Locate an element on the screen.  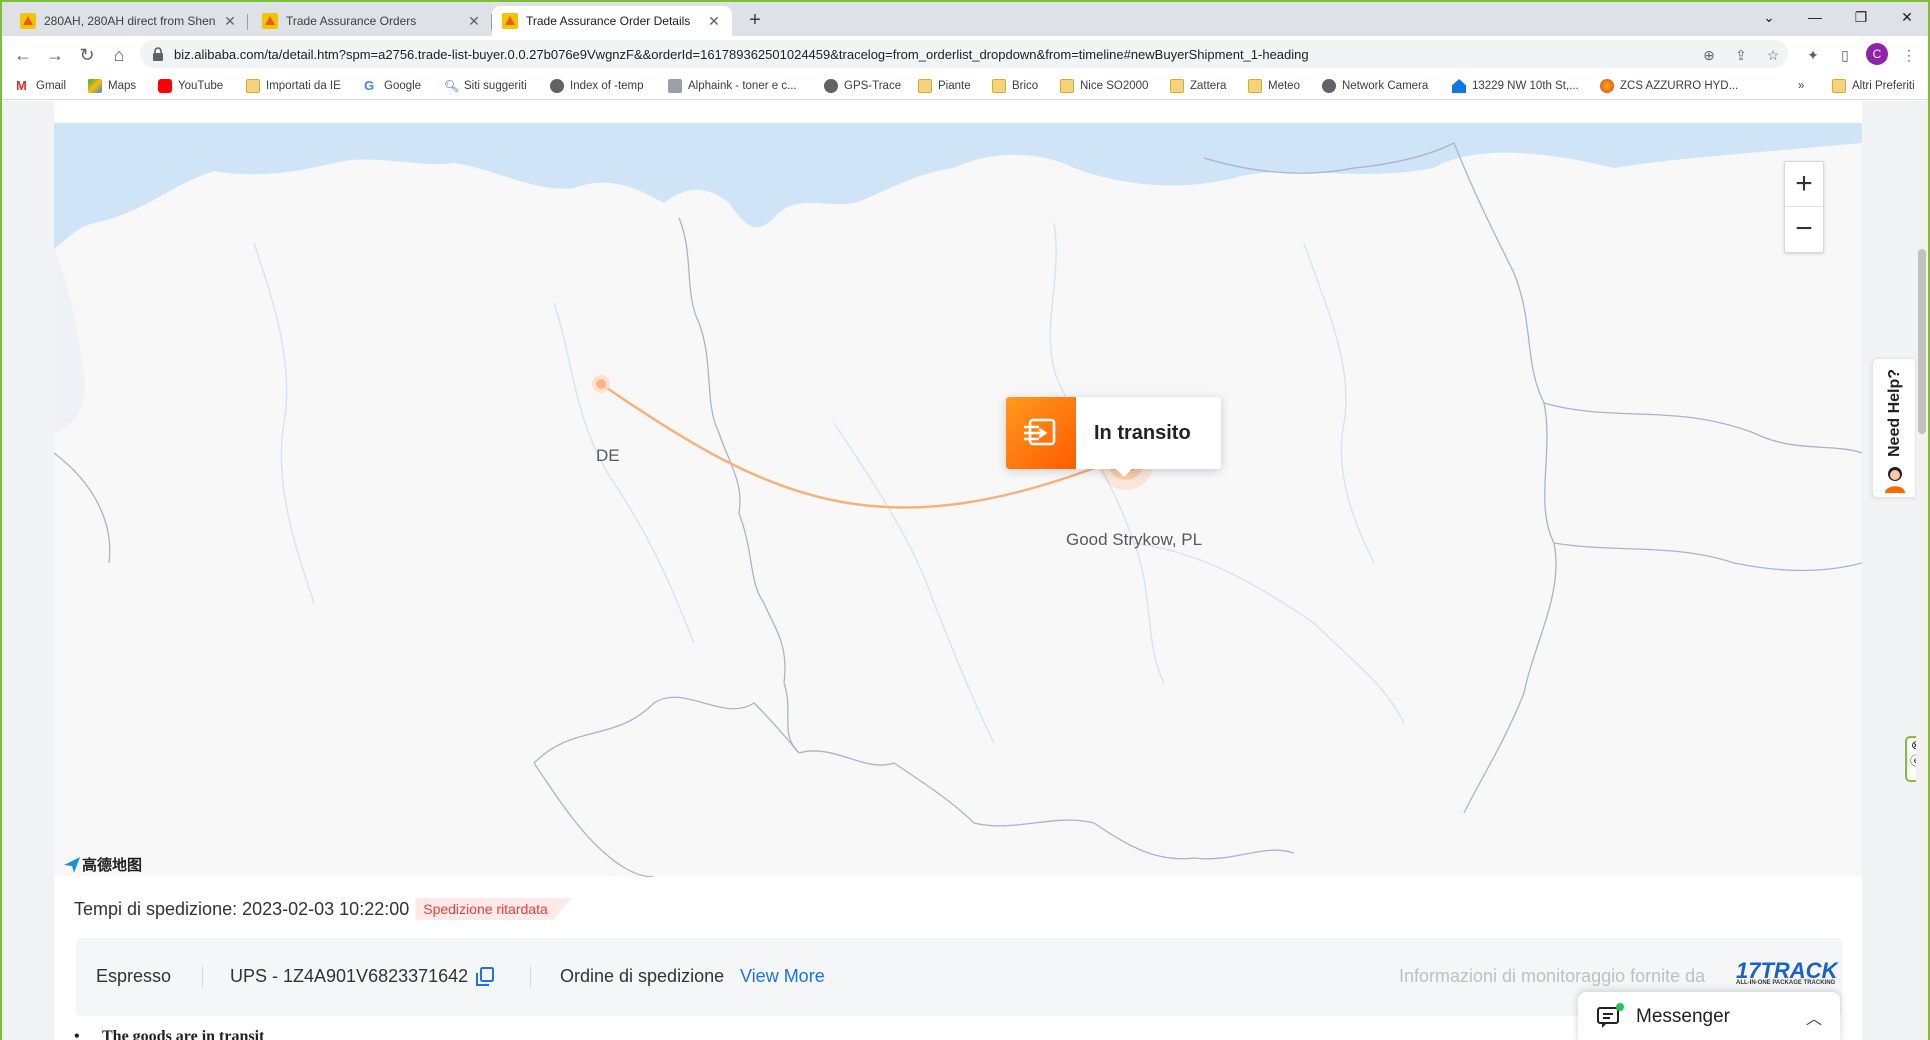
shipping-method: Espresso is located at coordinates (134, 976).